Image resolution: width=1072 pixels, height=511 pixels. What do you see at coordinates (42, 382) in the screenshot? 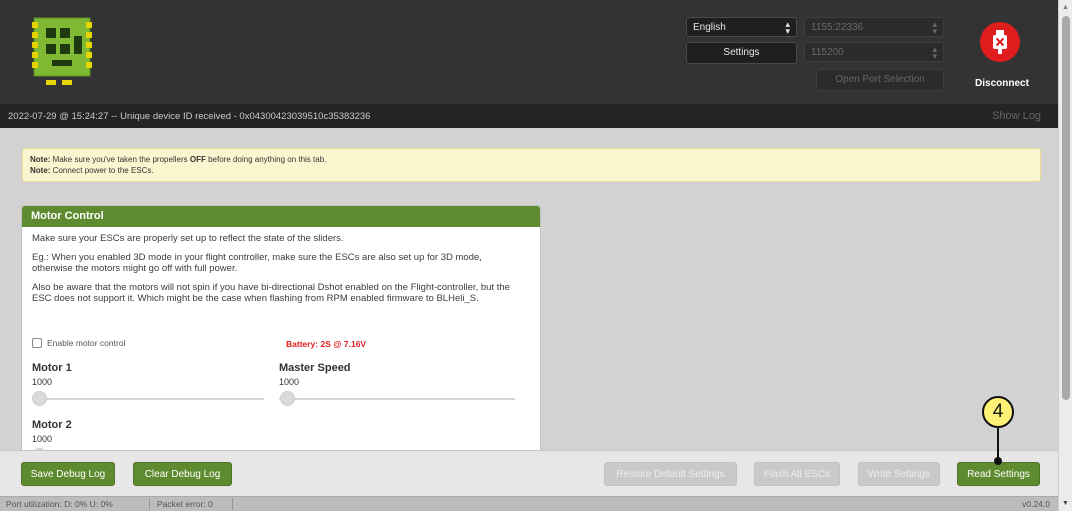
I see `motor-1-value: 1000` at bounding box center [42, 382].